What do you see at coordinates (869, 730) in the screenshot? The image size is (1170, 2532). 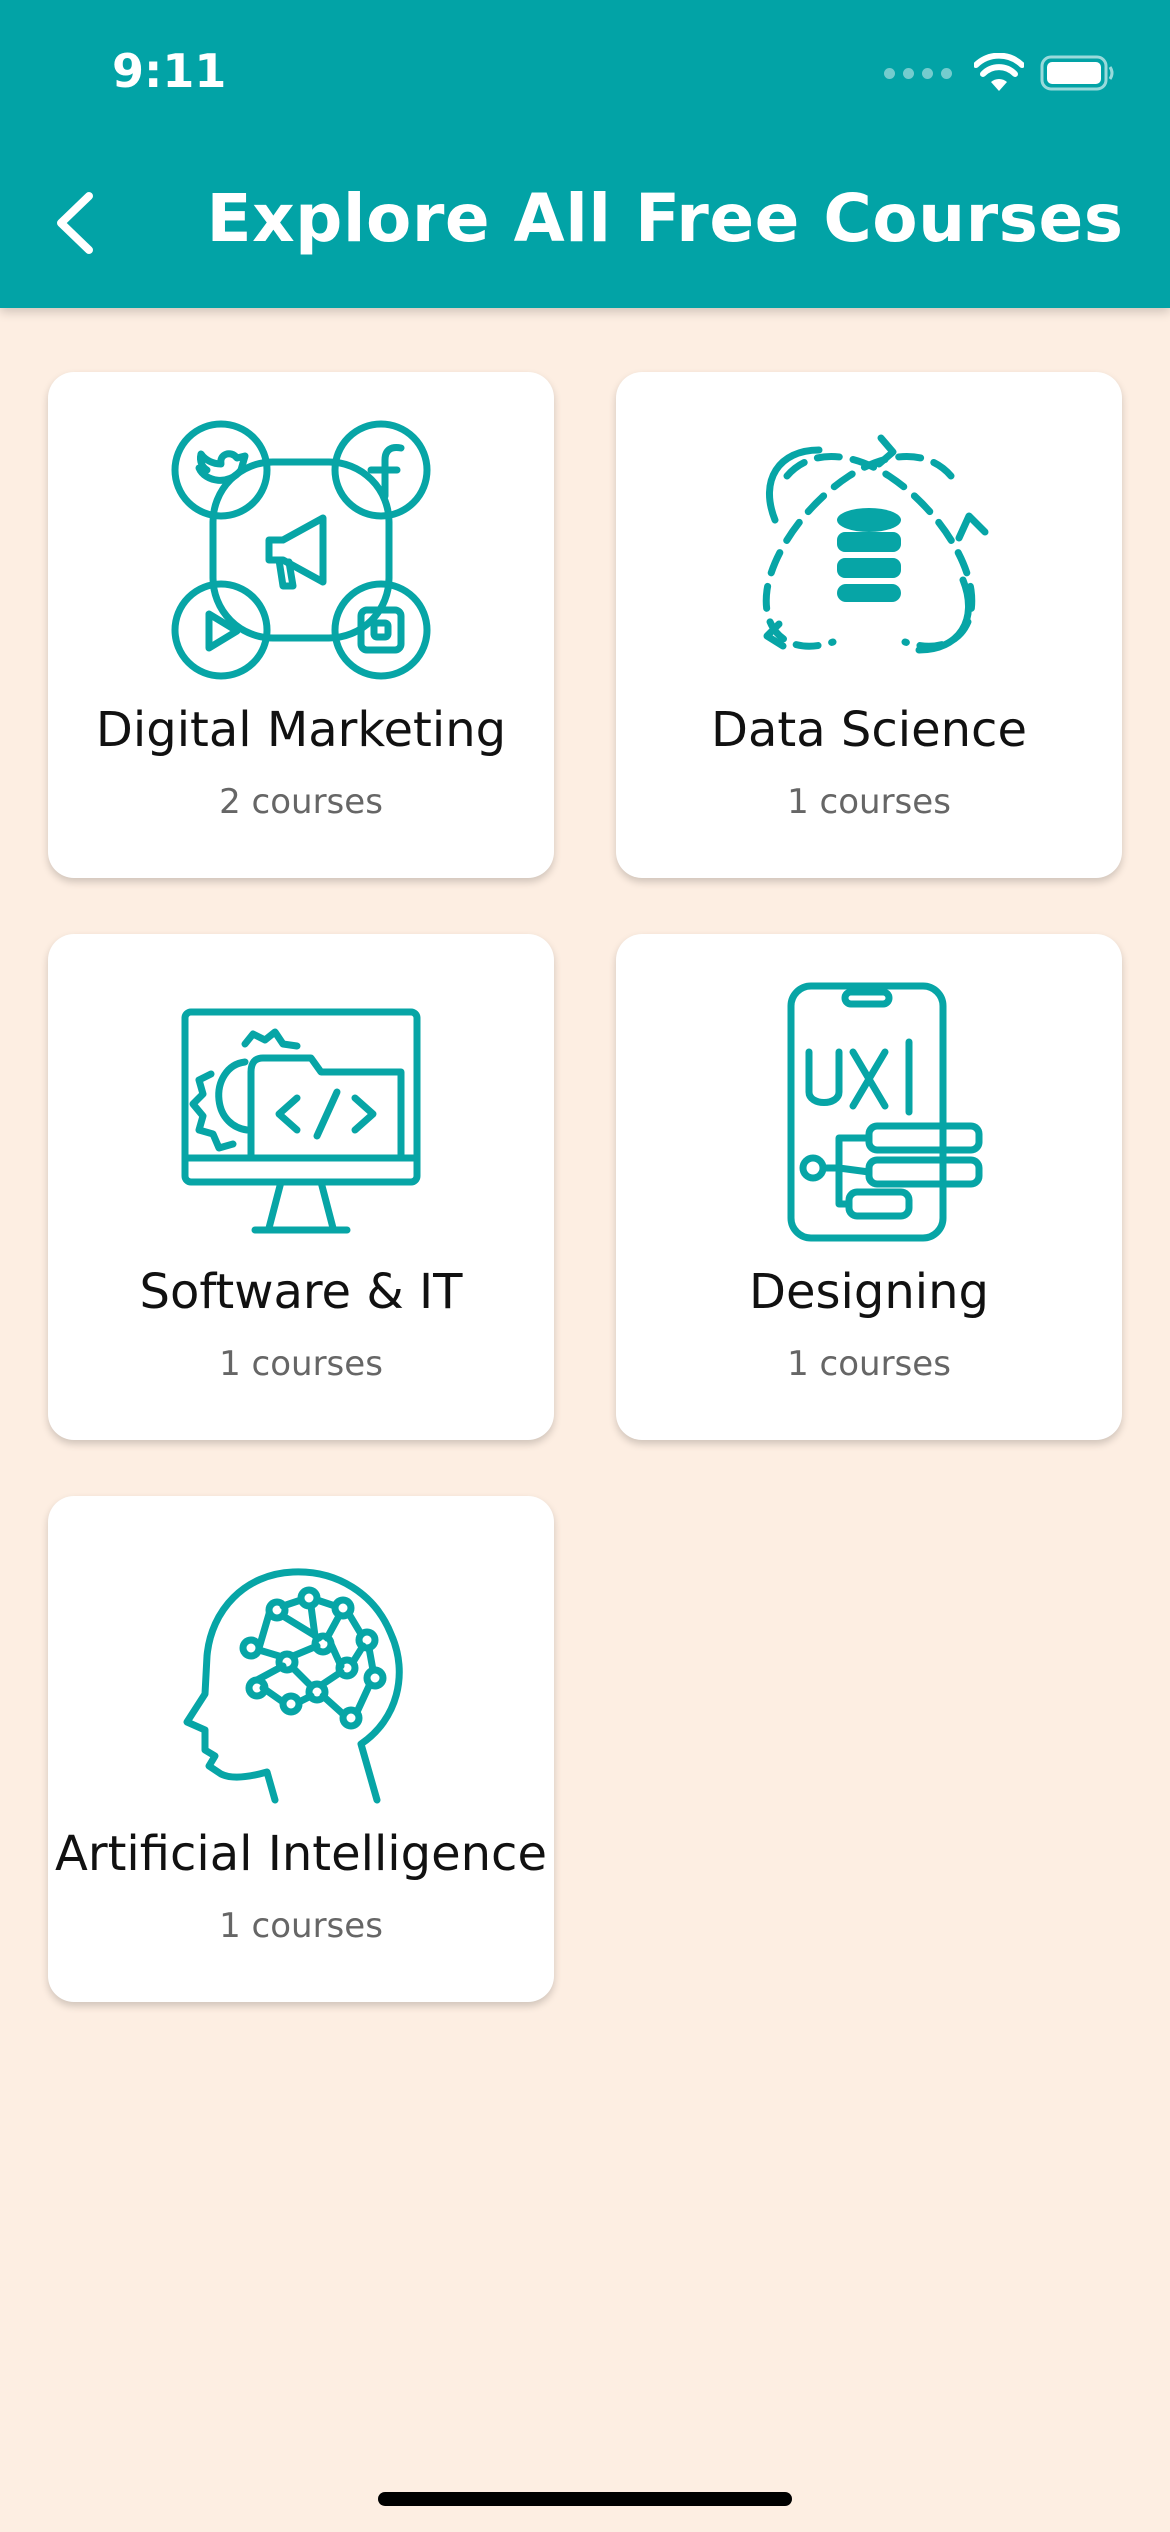 I see `category-title: Data Science` at bounding box center [869, 730].